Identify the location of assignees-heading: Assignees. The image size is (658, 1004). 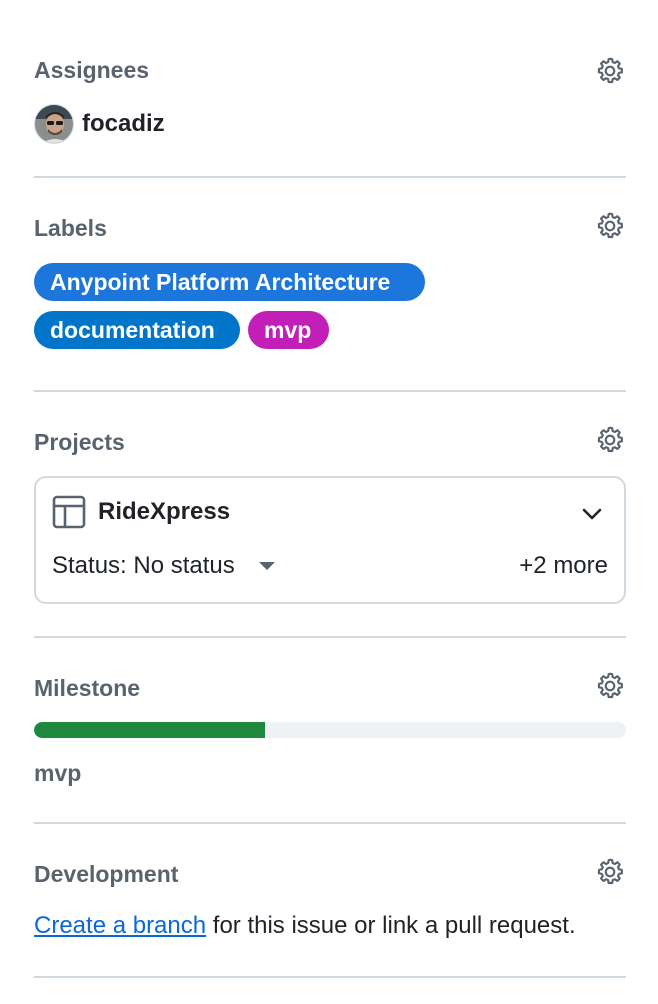
(91, 70).